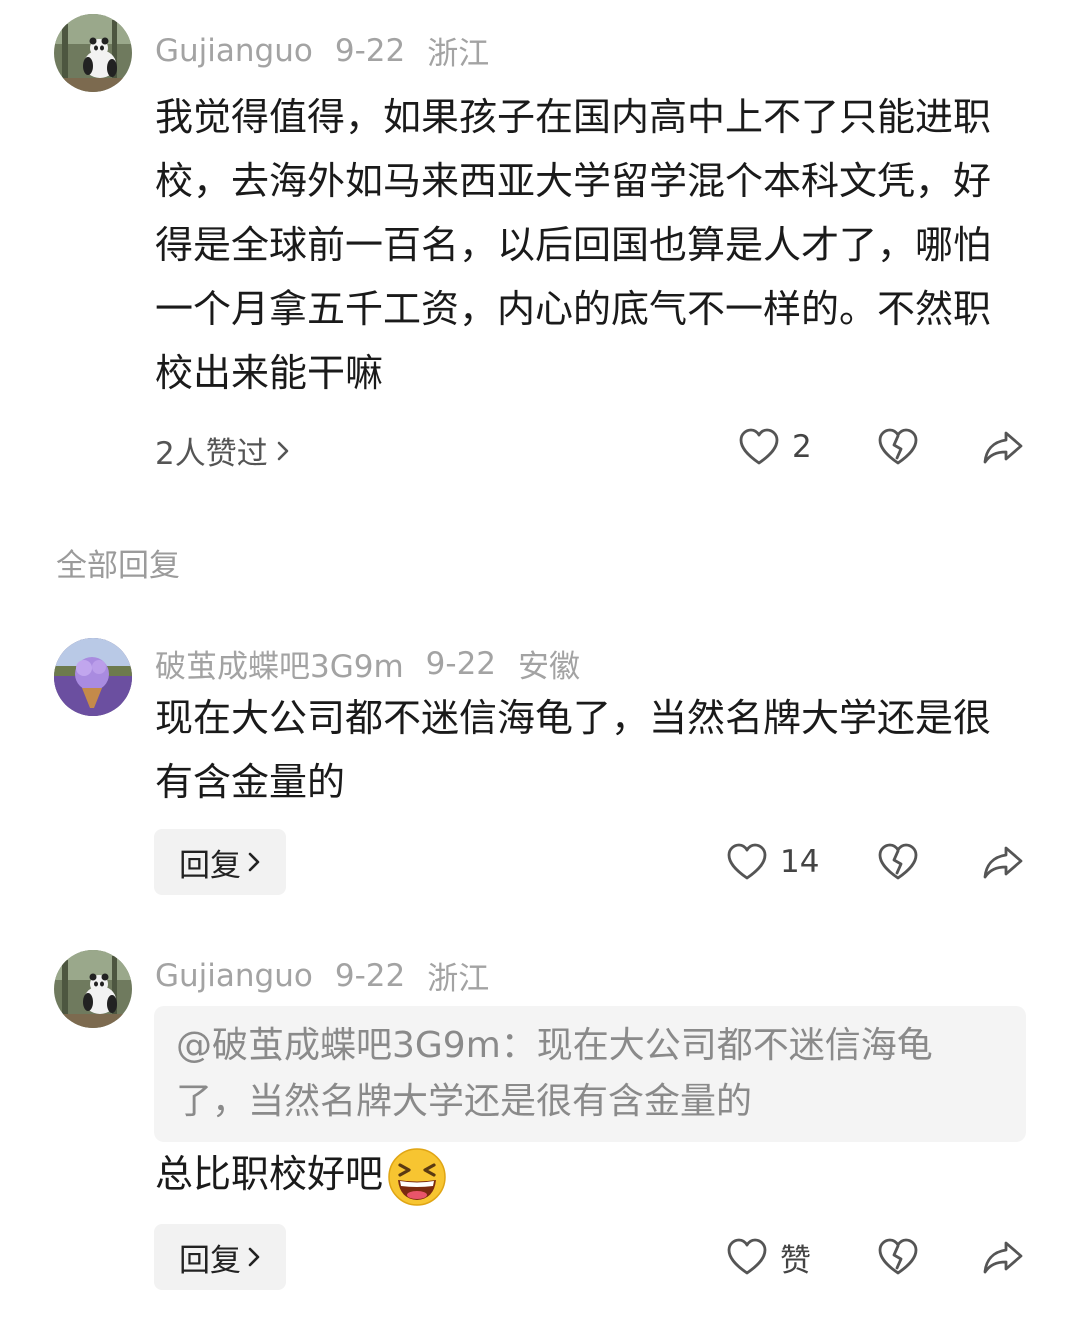 The height and width of the screenshot is (1338, 1078). I want to click on like-count: 2, so click(802, 447).